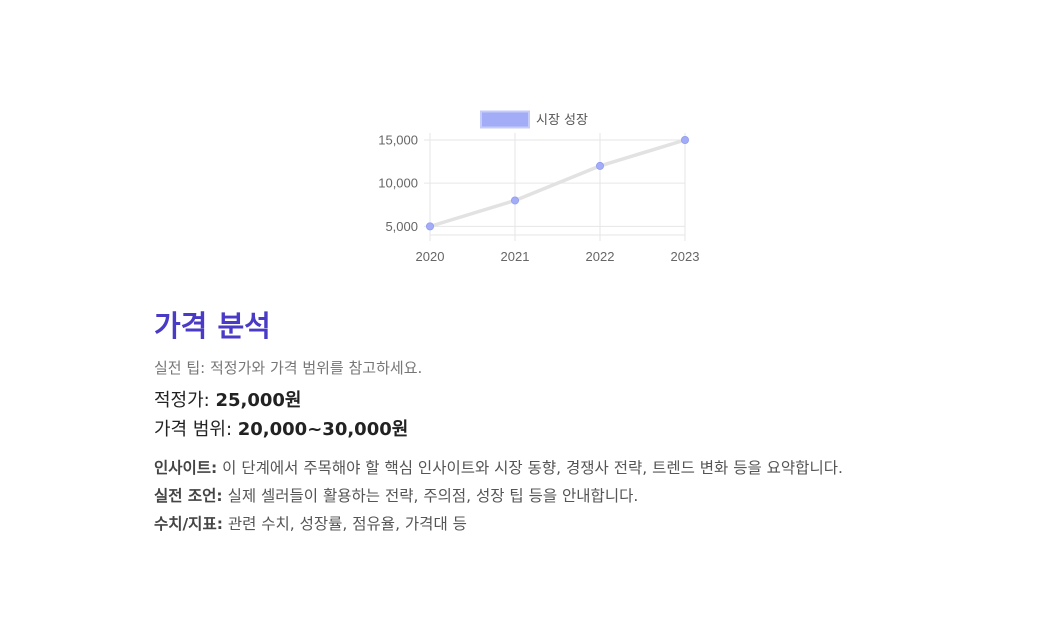  Describe the element at coordinates (562, 120) in the screenshot. I see `legend-label: 시장 성장` at that location.